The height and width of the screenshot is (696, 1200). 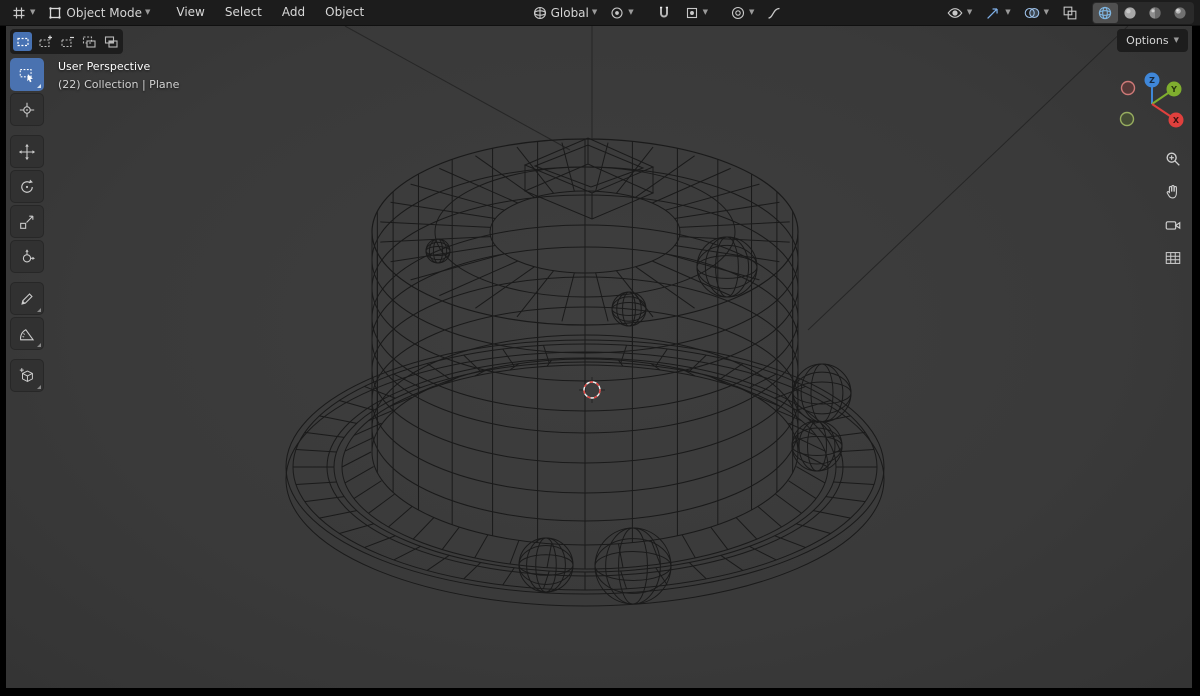 What do you see at coordinates (243, 12) in the screenshot?
I see `menu-select: Select` at bounding box center [243, 12].